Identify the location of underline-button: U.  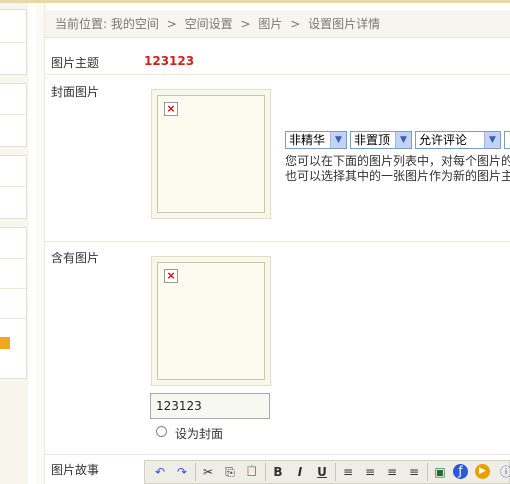
(322, 472).